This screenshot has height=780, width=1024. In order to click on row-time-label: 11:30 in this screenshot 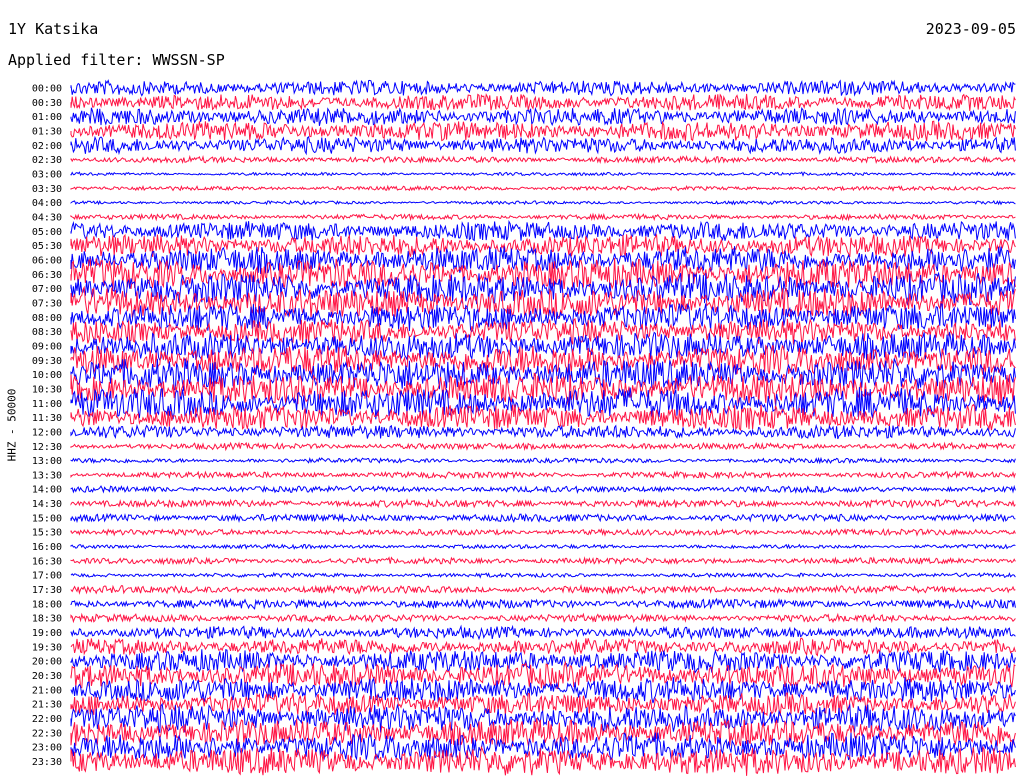, I will do `click(47, 418)`.